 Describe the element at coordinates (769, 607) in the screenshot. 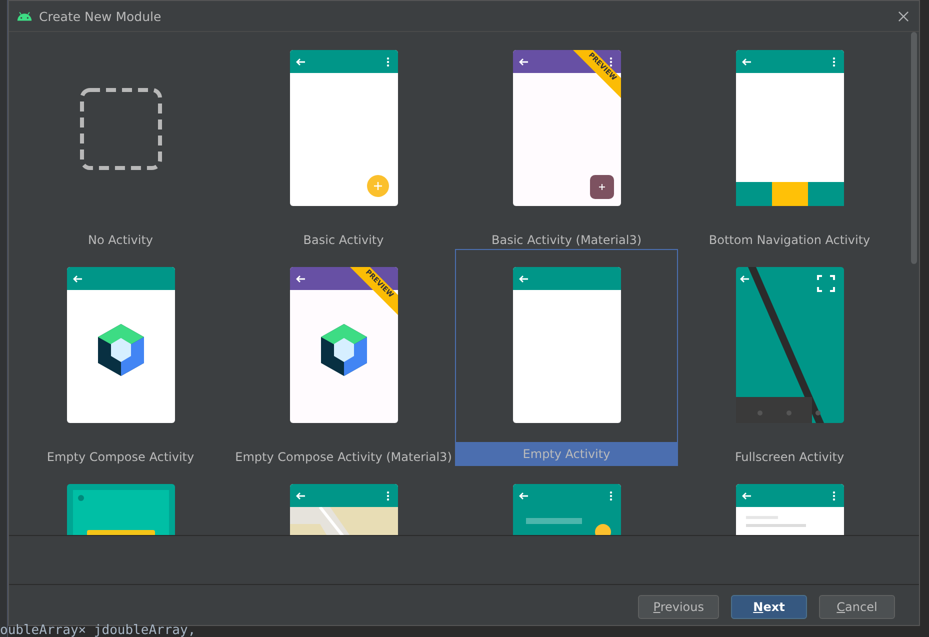

I see `next-button: Next` at that location.